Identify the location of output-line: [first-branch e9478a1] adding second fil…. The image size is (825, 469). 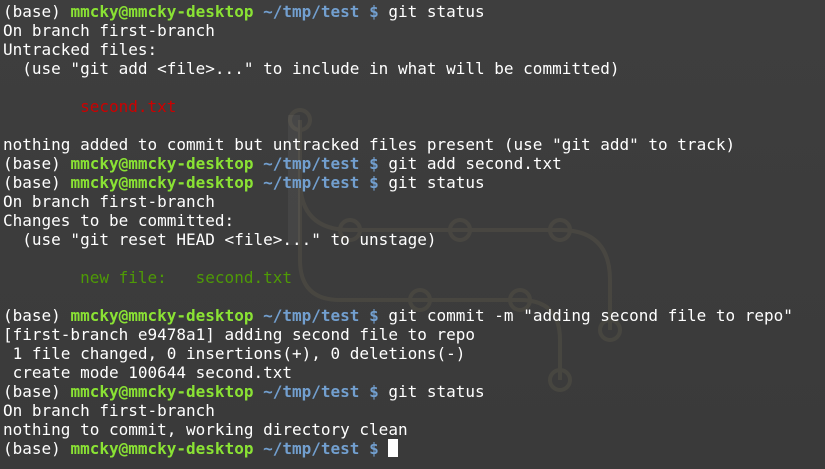
(398, 334).